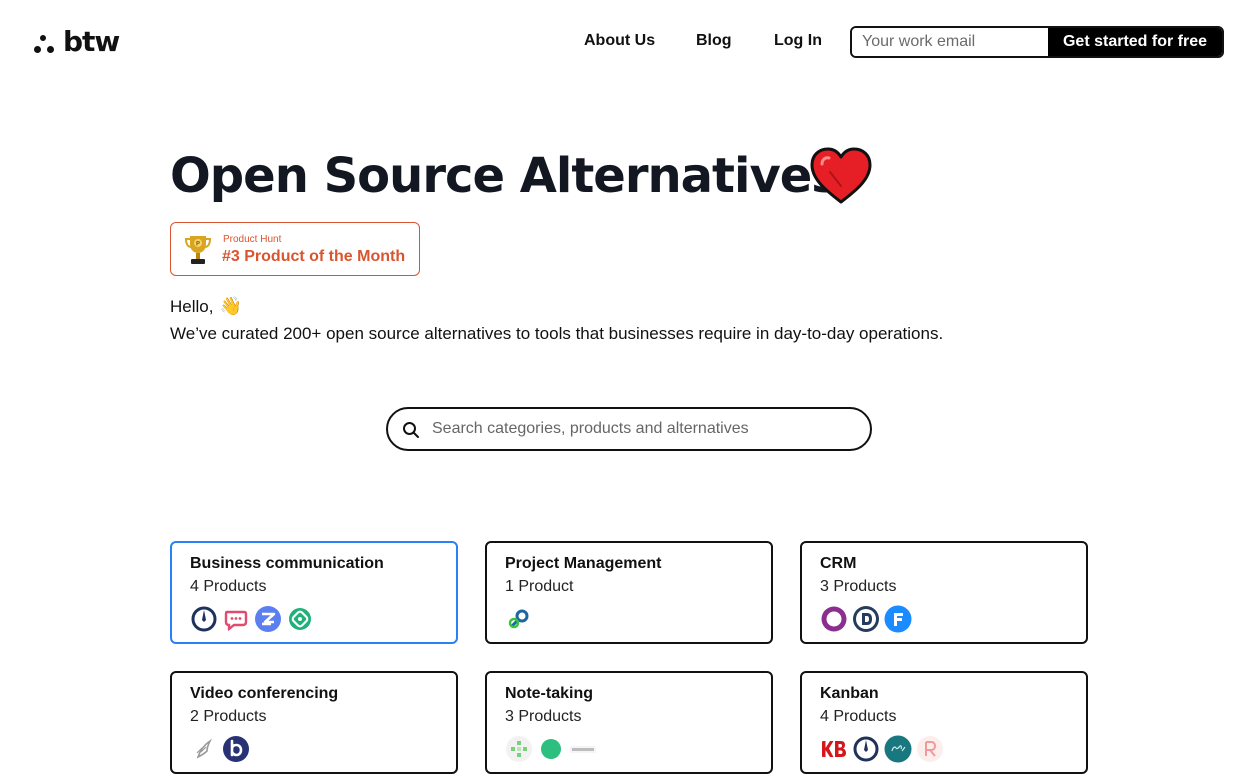  I want to click on jitsi-logo-icon, so click(204, 749).